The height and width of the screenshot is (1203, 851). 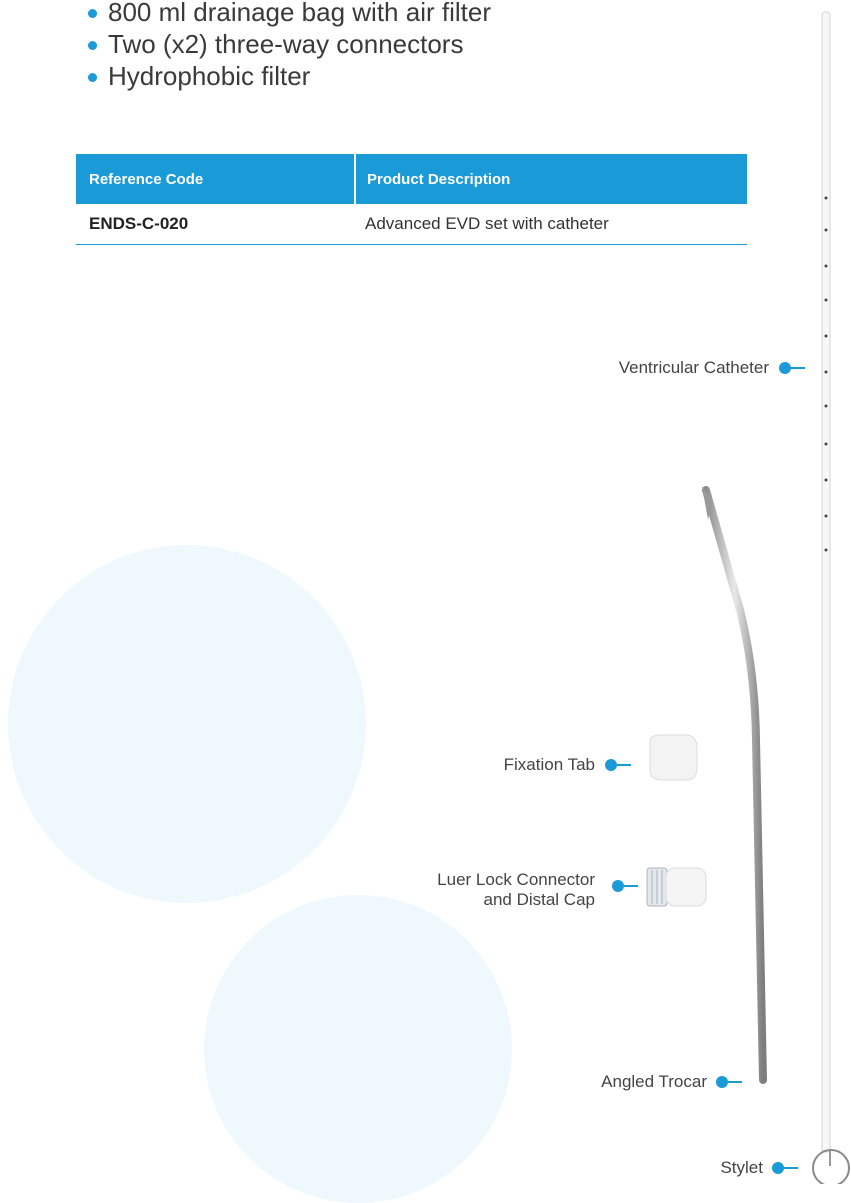 I want to click on label-fixation-tab: Fixation Tab, so click(x=549, y=764).